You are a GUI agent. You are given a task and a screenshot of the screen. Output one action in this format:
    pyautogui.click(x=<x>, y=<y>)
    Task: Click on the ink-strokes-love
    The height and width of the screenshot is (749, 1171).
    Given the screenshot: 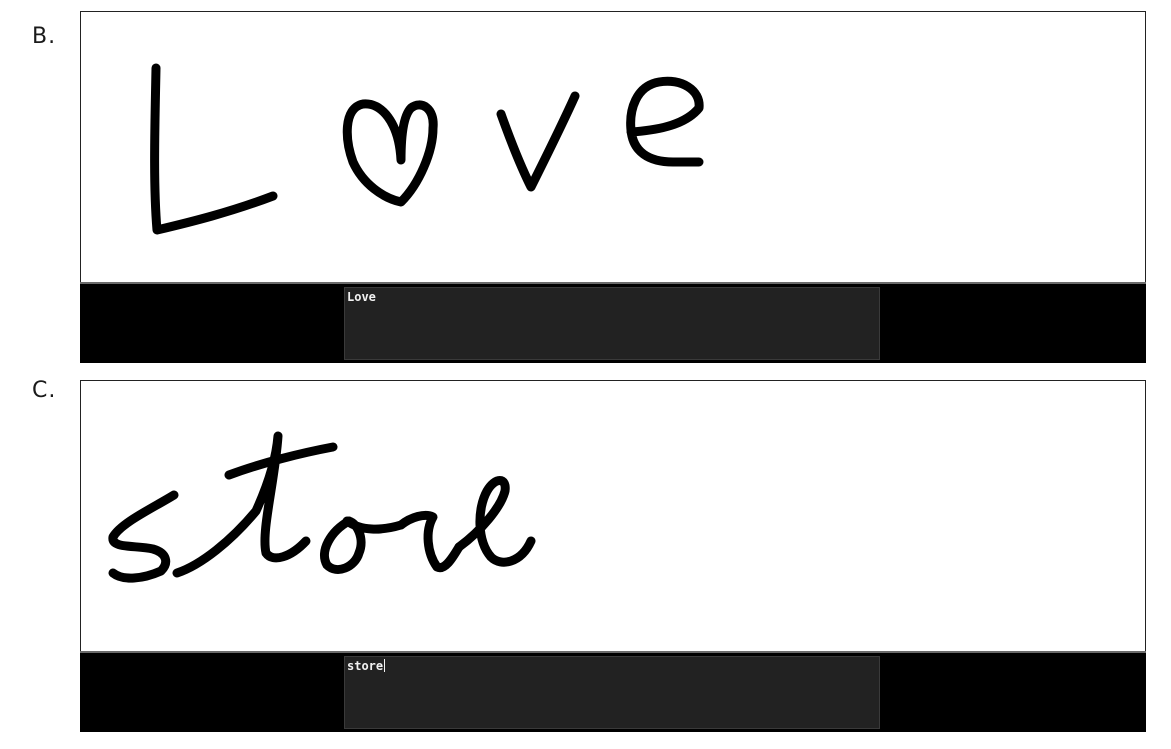 What is the action you would take?
    pyautogui.click(x=427, y=149)
    